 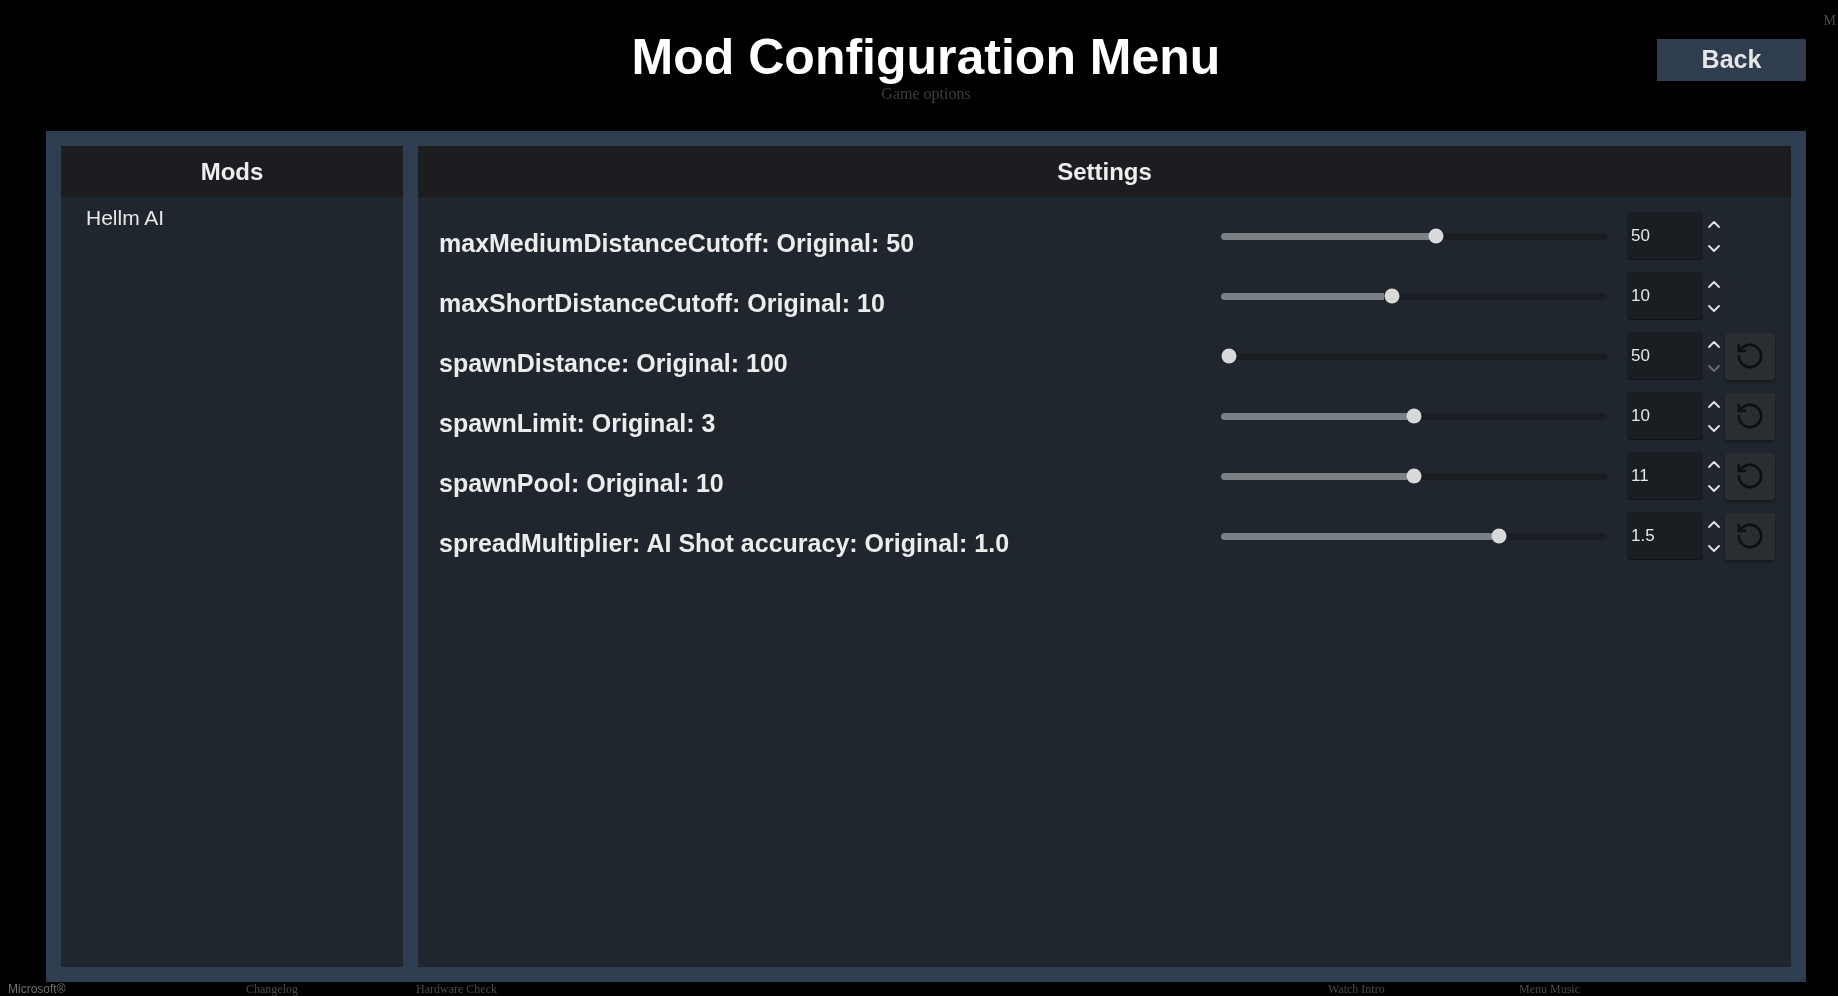 What do you see at coordinates (1731, 60) in the screenshot?
I see `back-button: Back` at bounding box center [1731, 60].